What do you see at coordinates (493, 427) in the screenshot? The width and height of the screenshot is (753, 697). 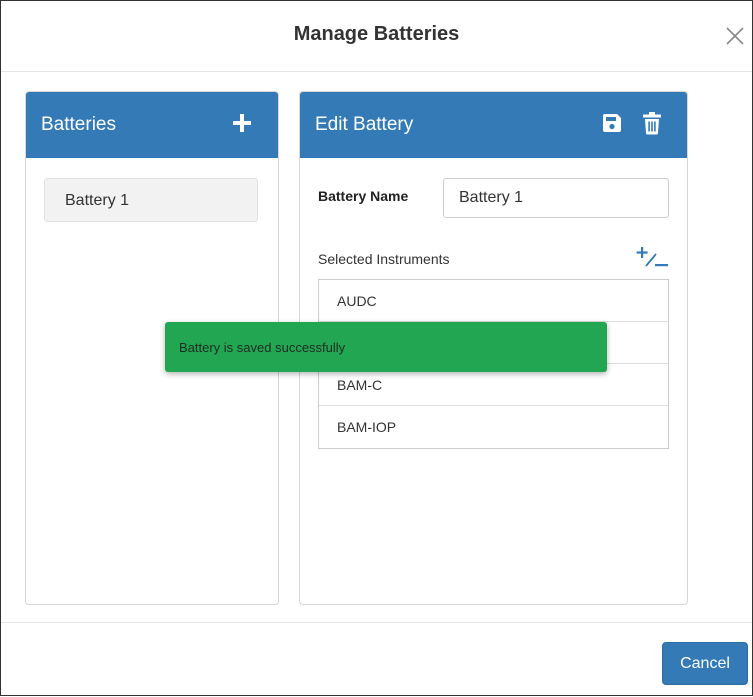 I see `instrument-list-item: BAM-IOP` at bounding box center [493, 427].